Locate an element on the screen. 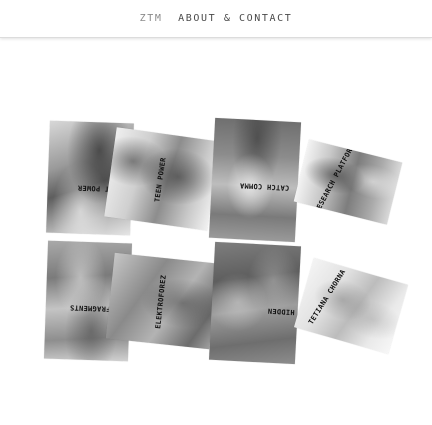 The image size is (432, 425). photo-tetiana-chorna is located at coordinates (351, 306).